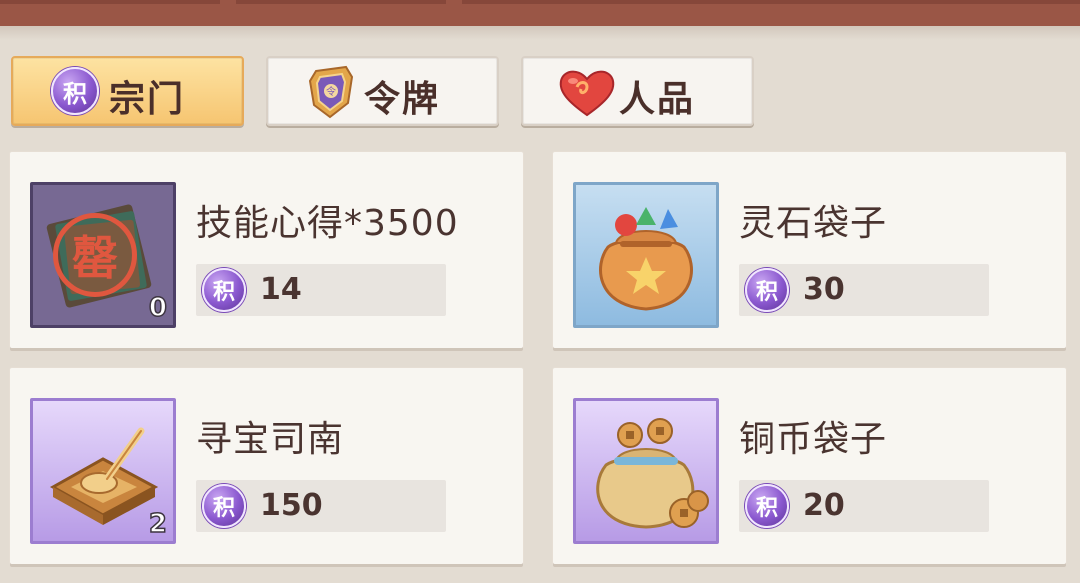 The height and width of the screenshot is (583, 1080). What do you see at coordinates (587, 93) in the screenshot?
I see `heart-icon` at bounding box center [587, 93].